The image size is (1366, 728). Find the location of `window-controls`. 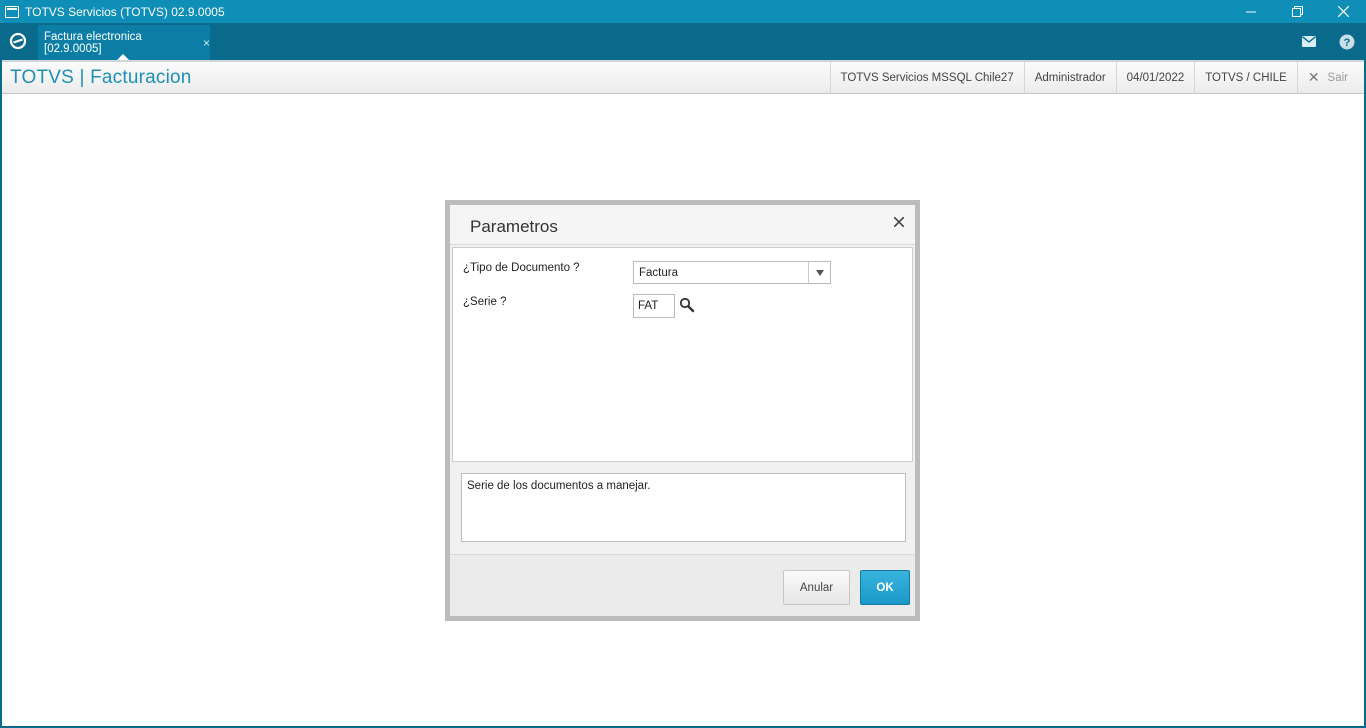

window-controls is located at coordinates (1297, 11).